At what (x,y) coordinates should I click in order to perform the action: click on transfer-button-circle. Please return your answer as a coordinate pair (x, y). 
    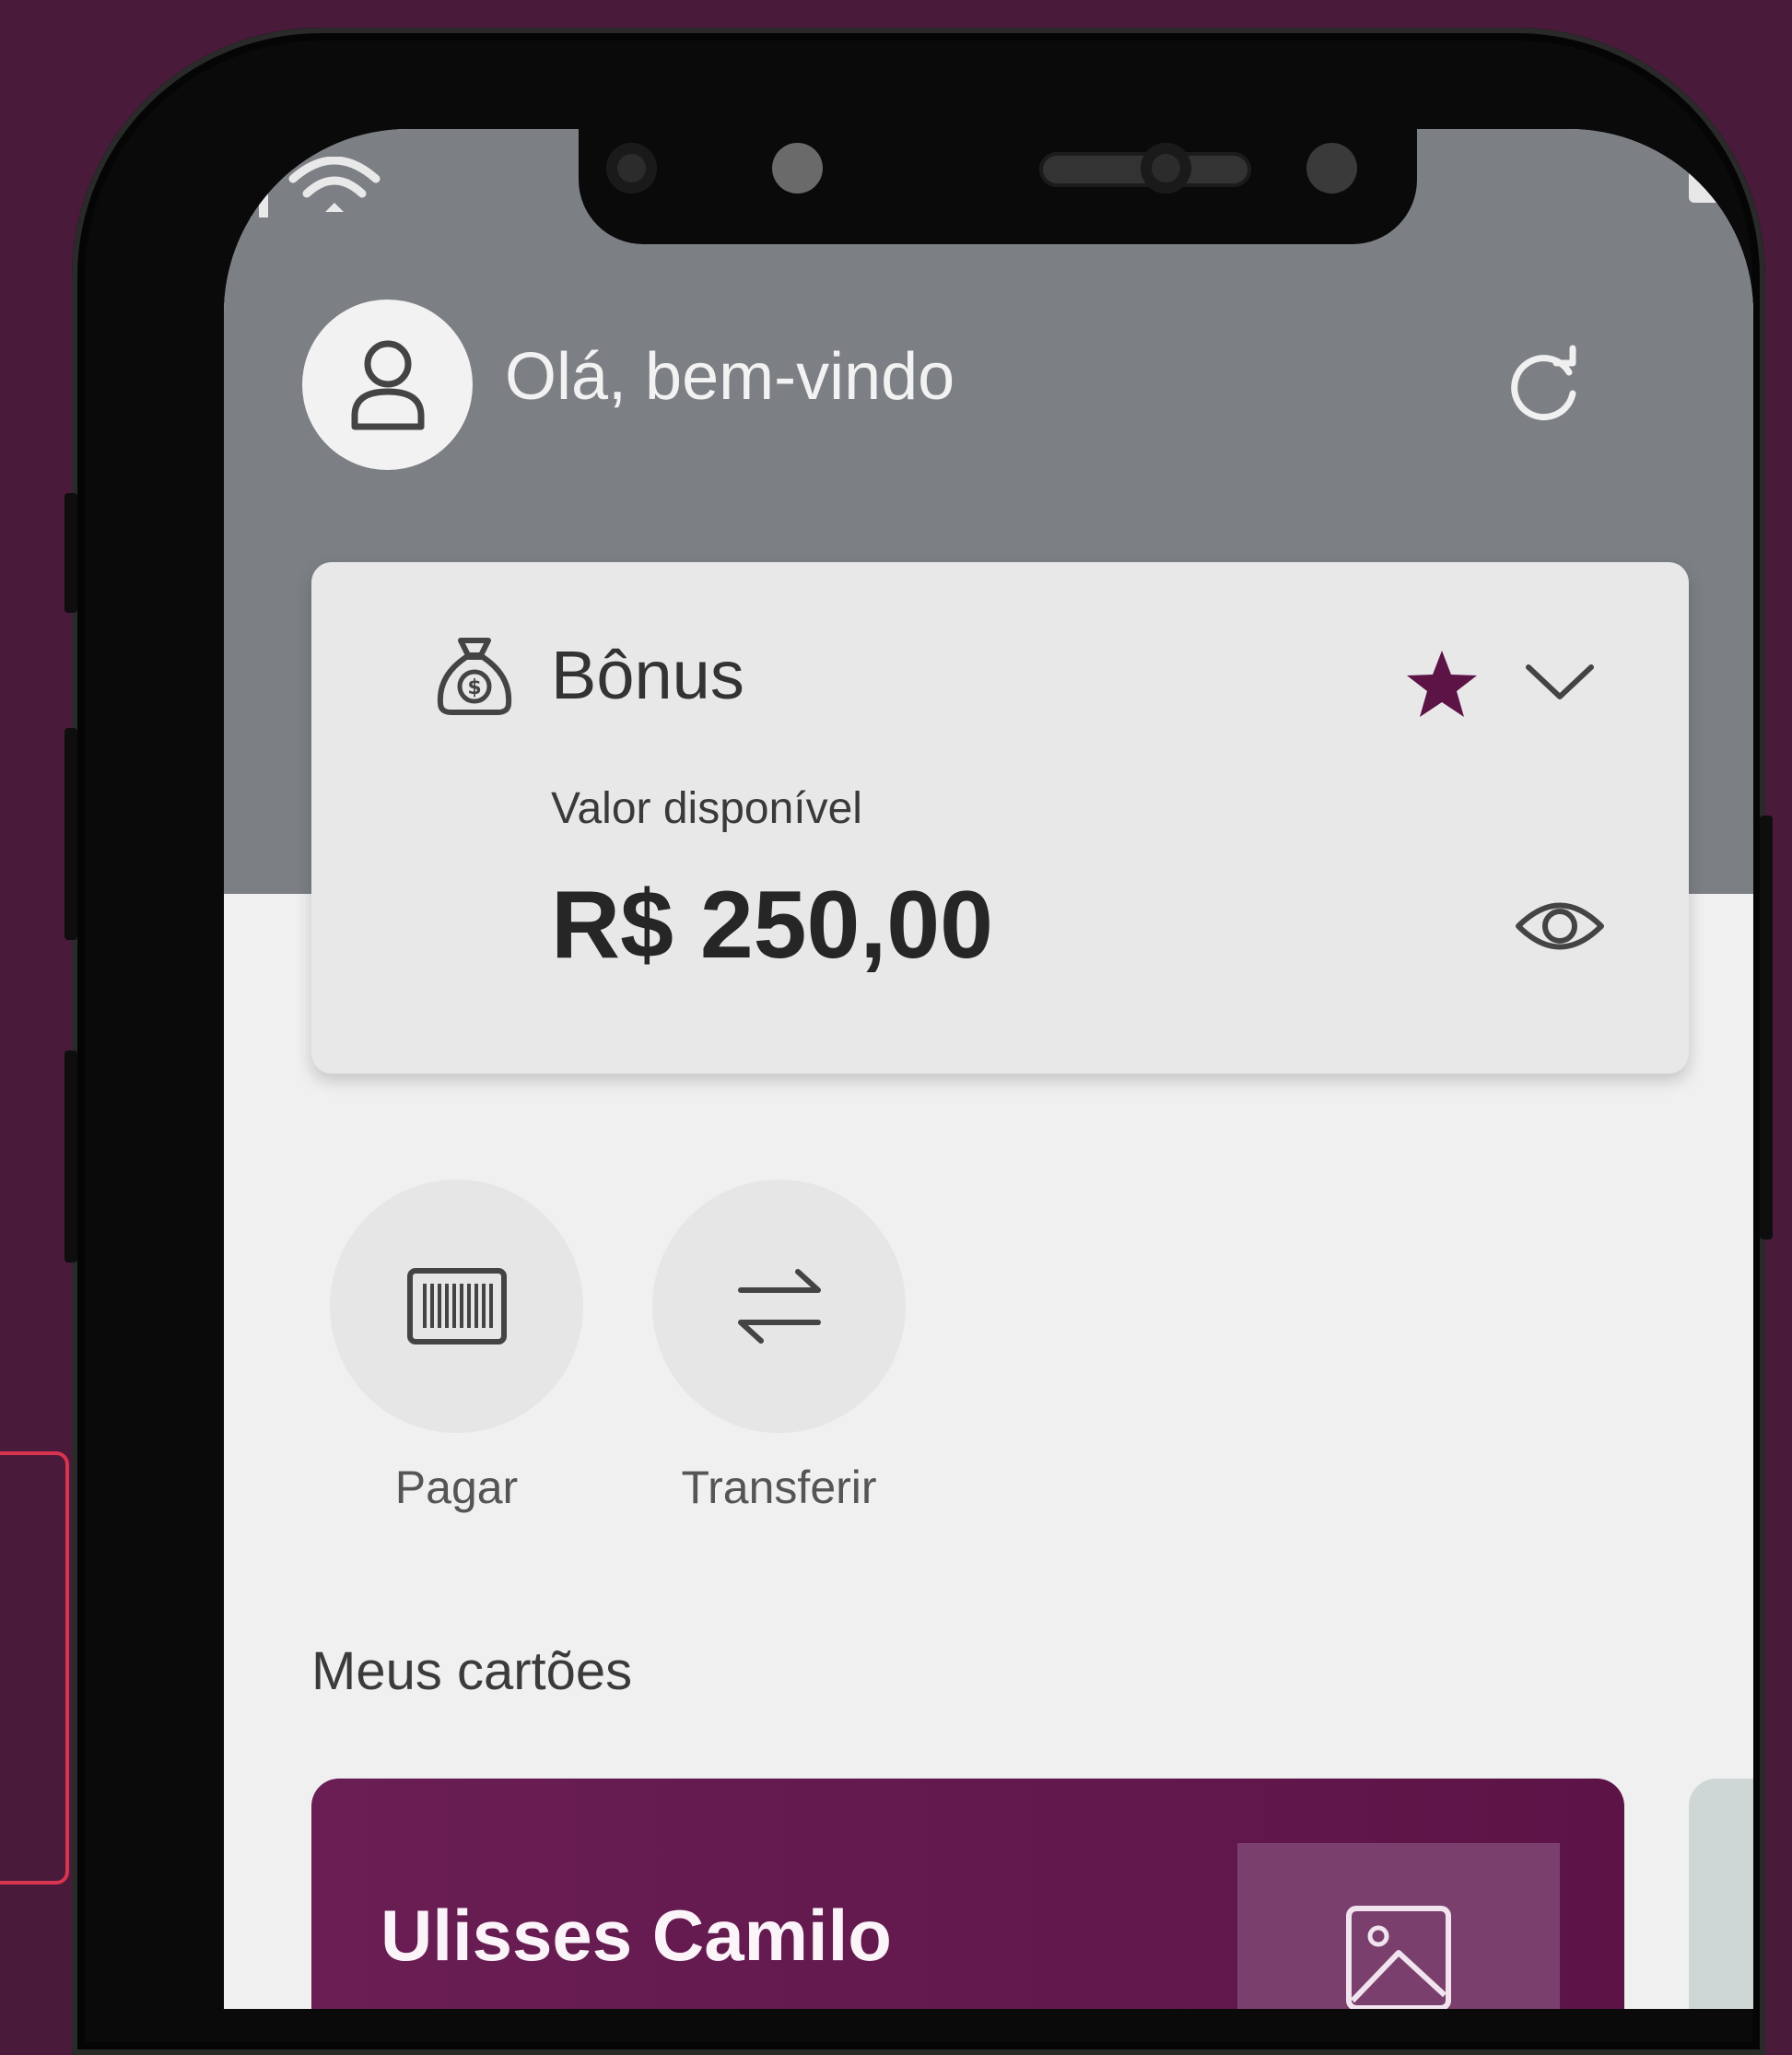
    Looking at the image, I should click on (779, 1306).